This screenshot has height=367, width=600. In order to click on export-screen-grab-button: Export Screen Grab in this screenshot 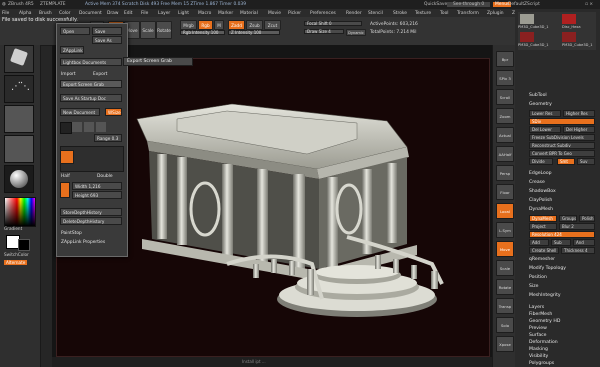, I will do `click(91, 84)`.